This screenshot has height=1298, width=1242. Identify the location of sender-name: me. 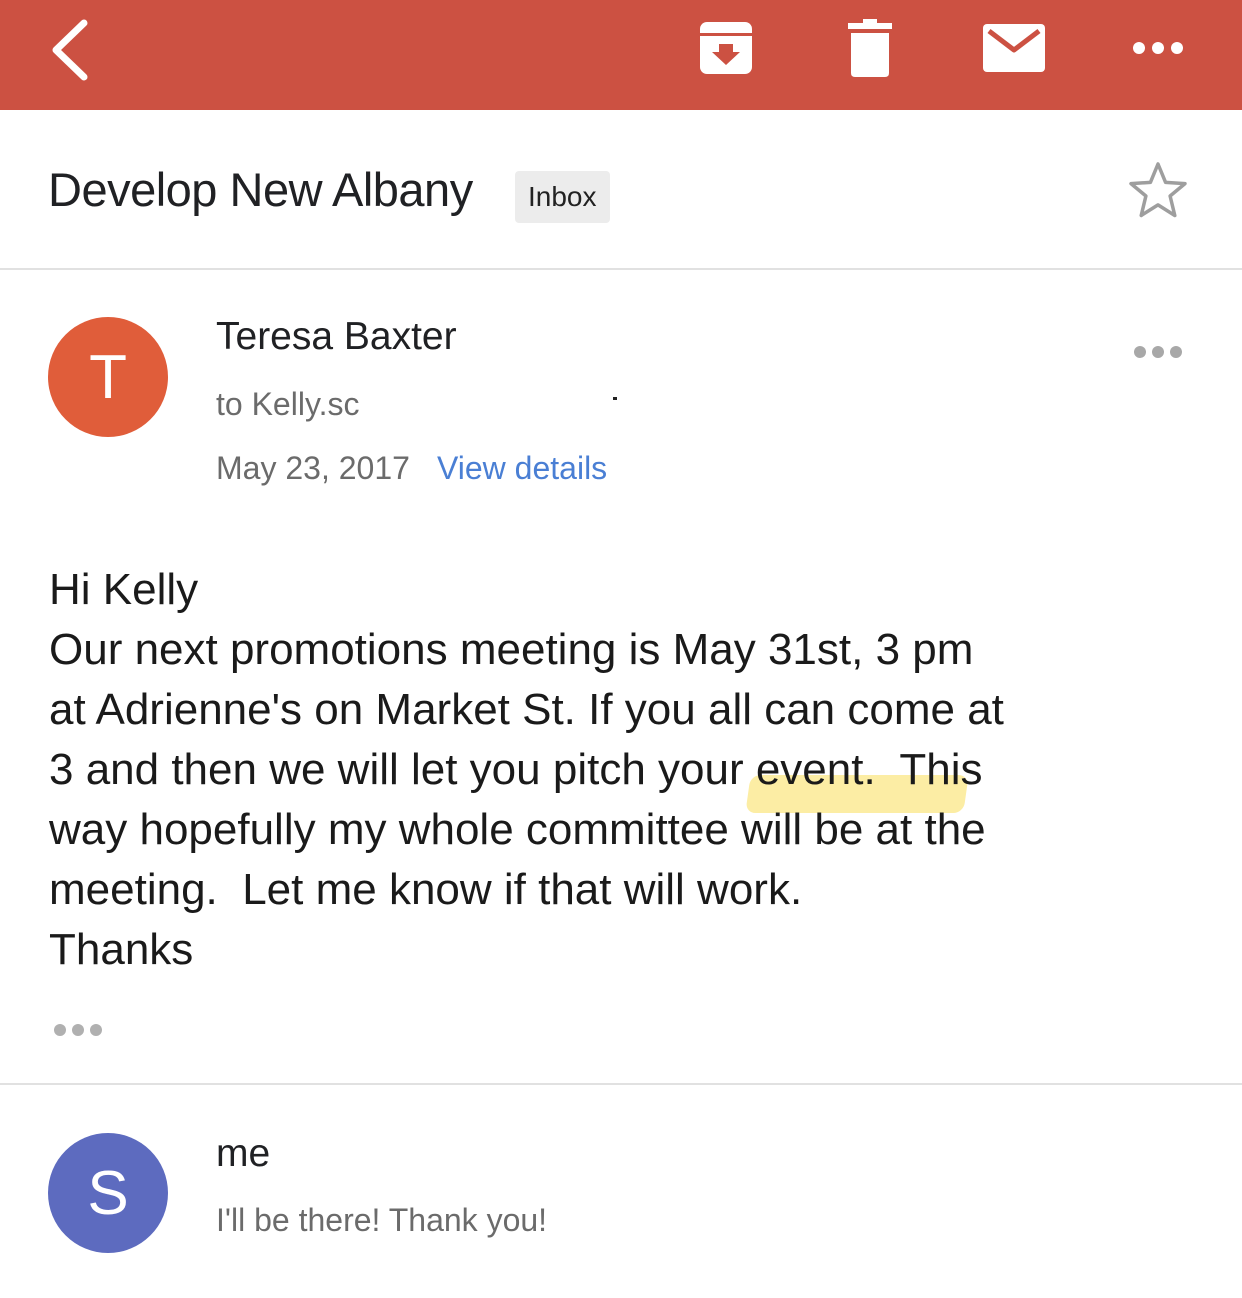
(243, 1154).